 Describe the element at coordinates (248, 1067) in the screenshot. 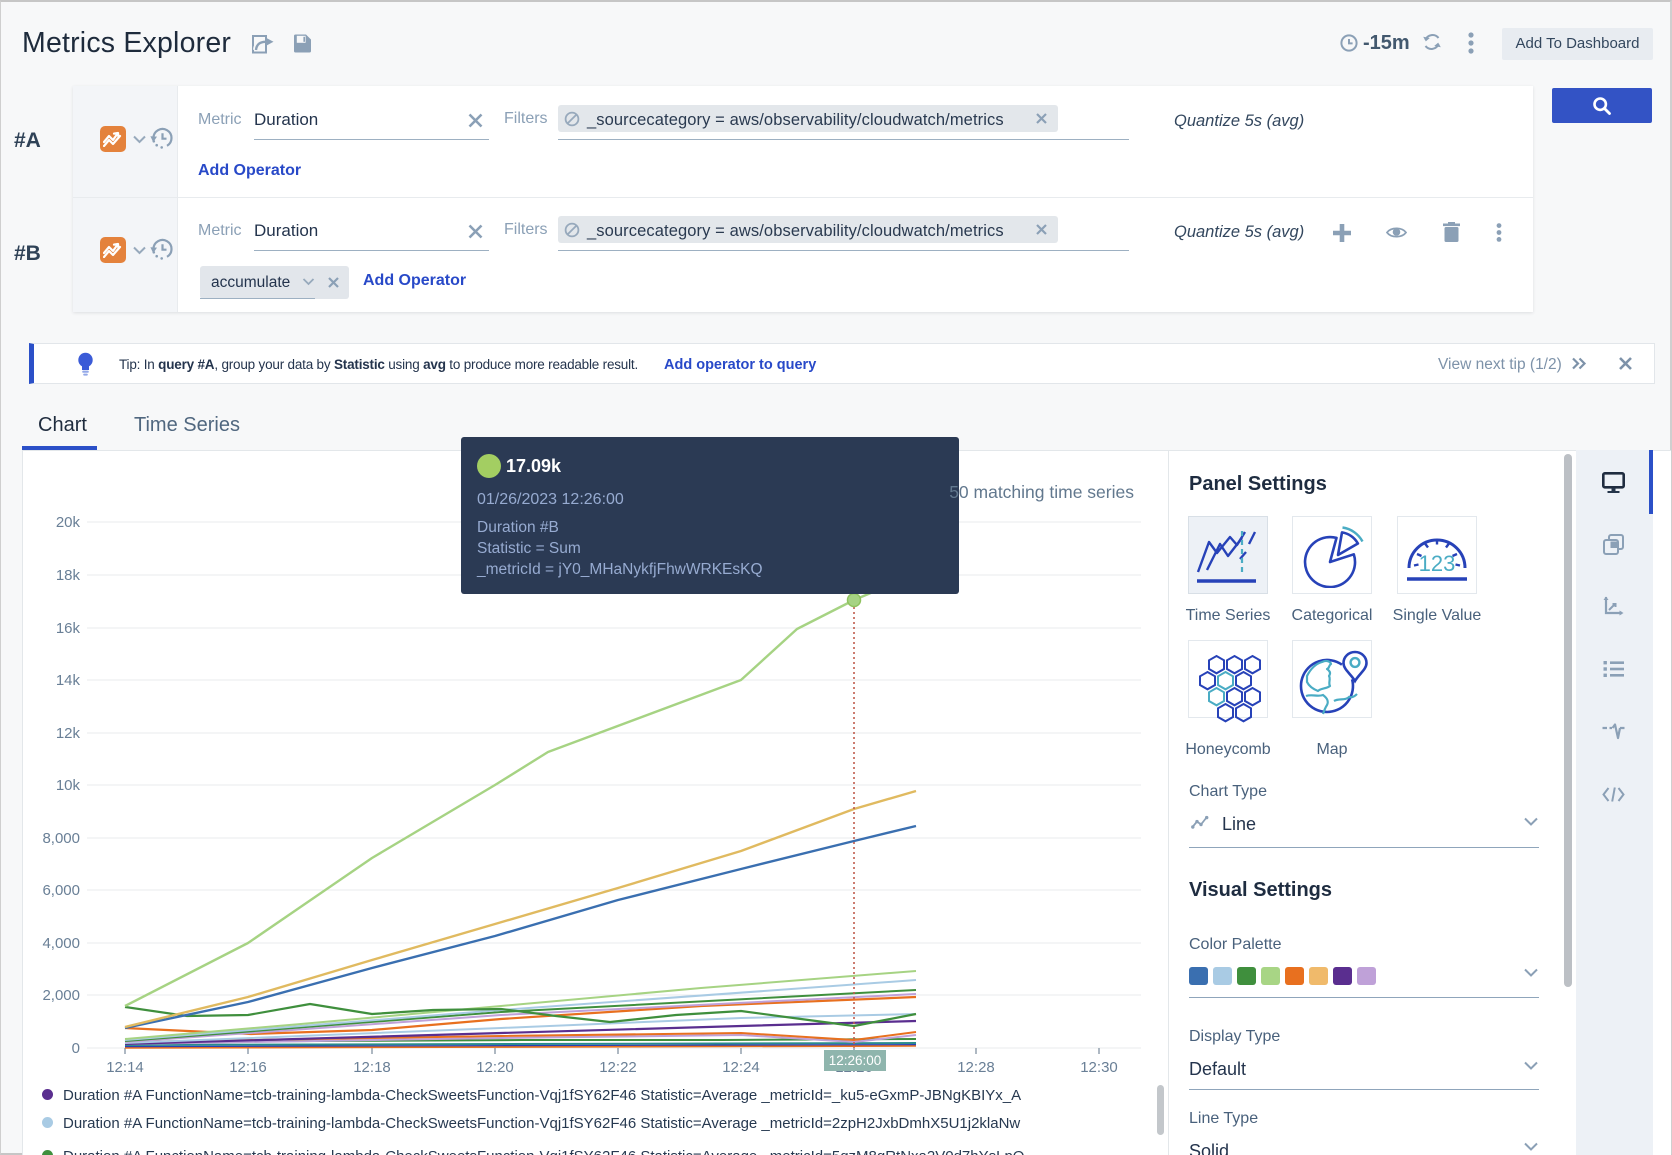

I see `svg-text: 12:16` at that location.